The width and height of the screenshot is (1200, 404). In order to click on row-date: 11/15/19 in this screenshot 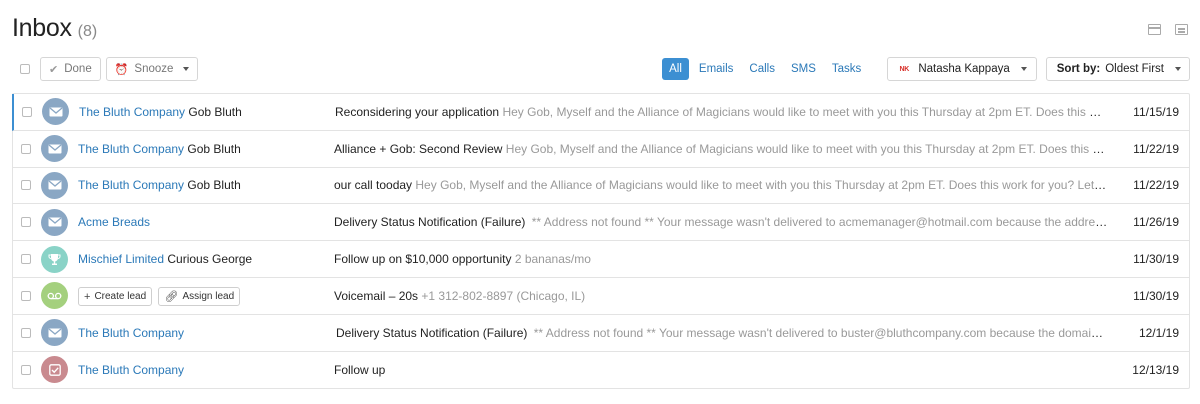, I will do `click(1156, 111)`.